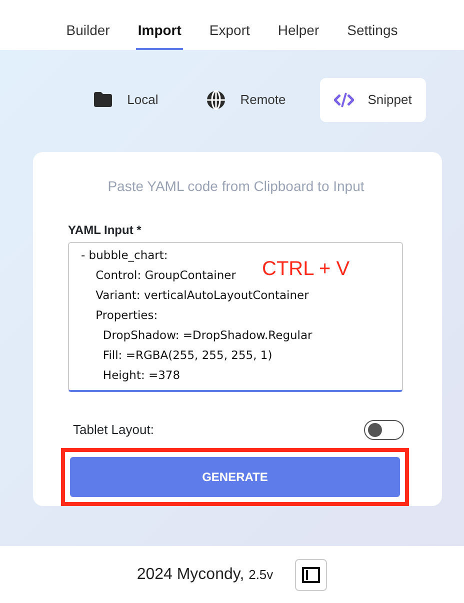 The image size is (464, 603). I want to click on footer-text: 2024 Mycondy, 2.5v, so click(205, 574).